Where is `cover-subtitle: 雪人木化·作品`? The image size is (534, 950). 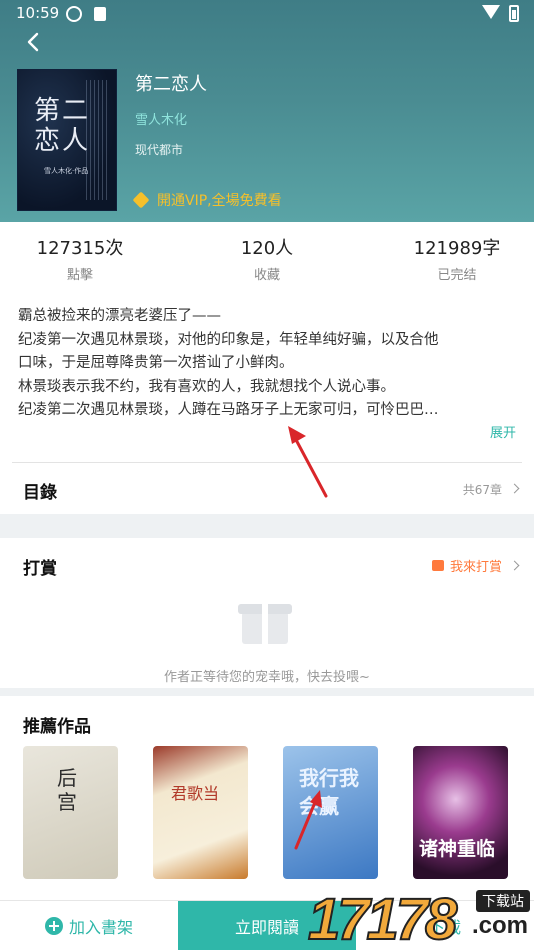 cover-subtitle: 雪人木化·作品 is located at coordinates (66, 171).